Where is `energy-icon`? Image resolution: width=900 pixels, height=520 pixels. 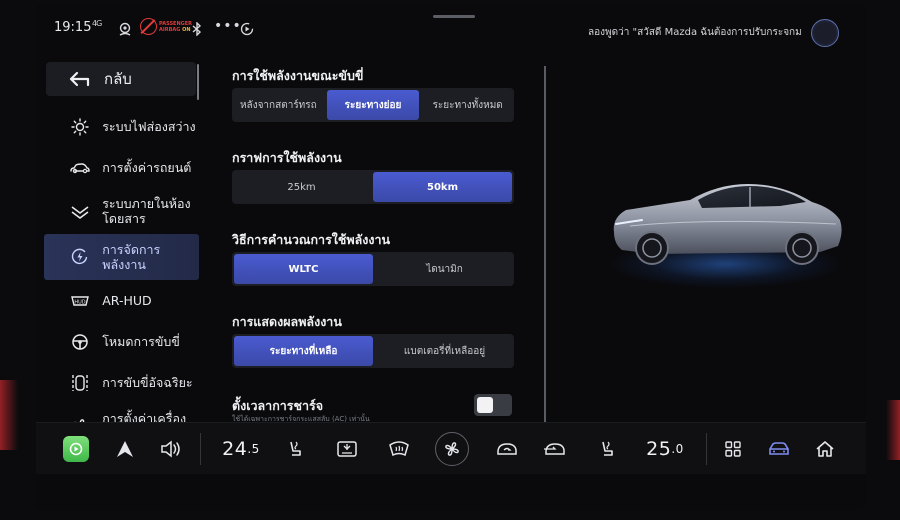 energy-icon is located at coordinates (79, 257).